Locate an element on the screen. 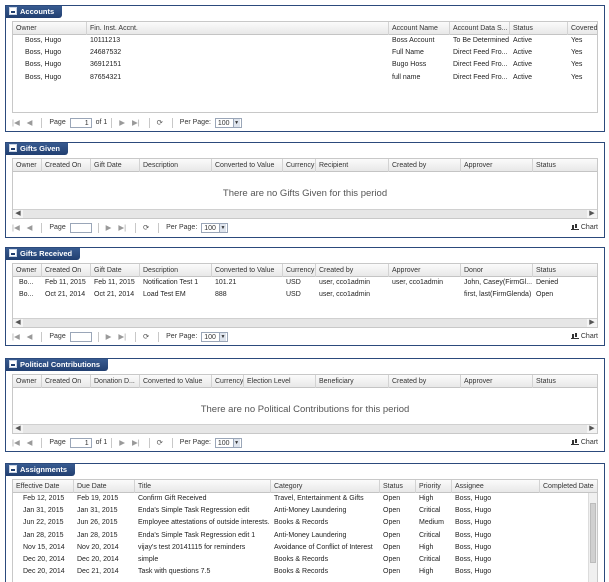  gifts-given-panel-header: Gifts Given is located at coordinates (37, 149).